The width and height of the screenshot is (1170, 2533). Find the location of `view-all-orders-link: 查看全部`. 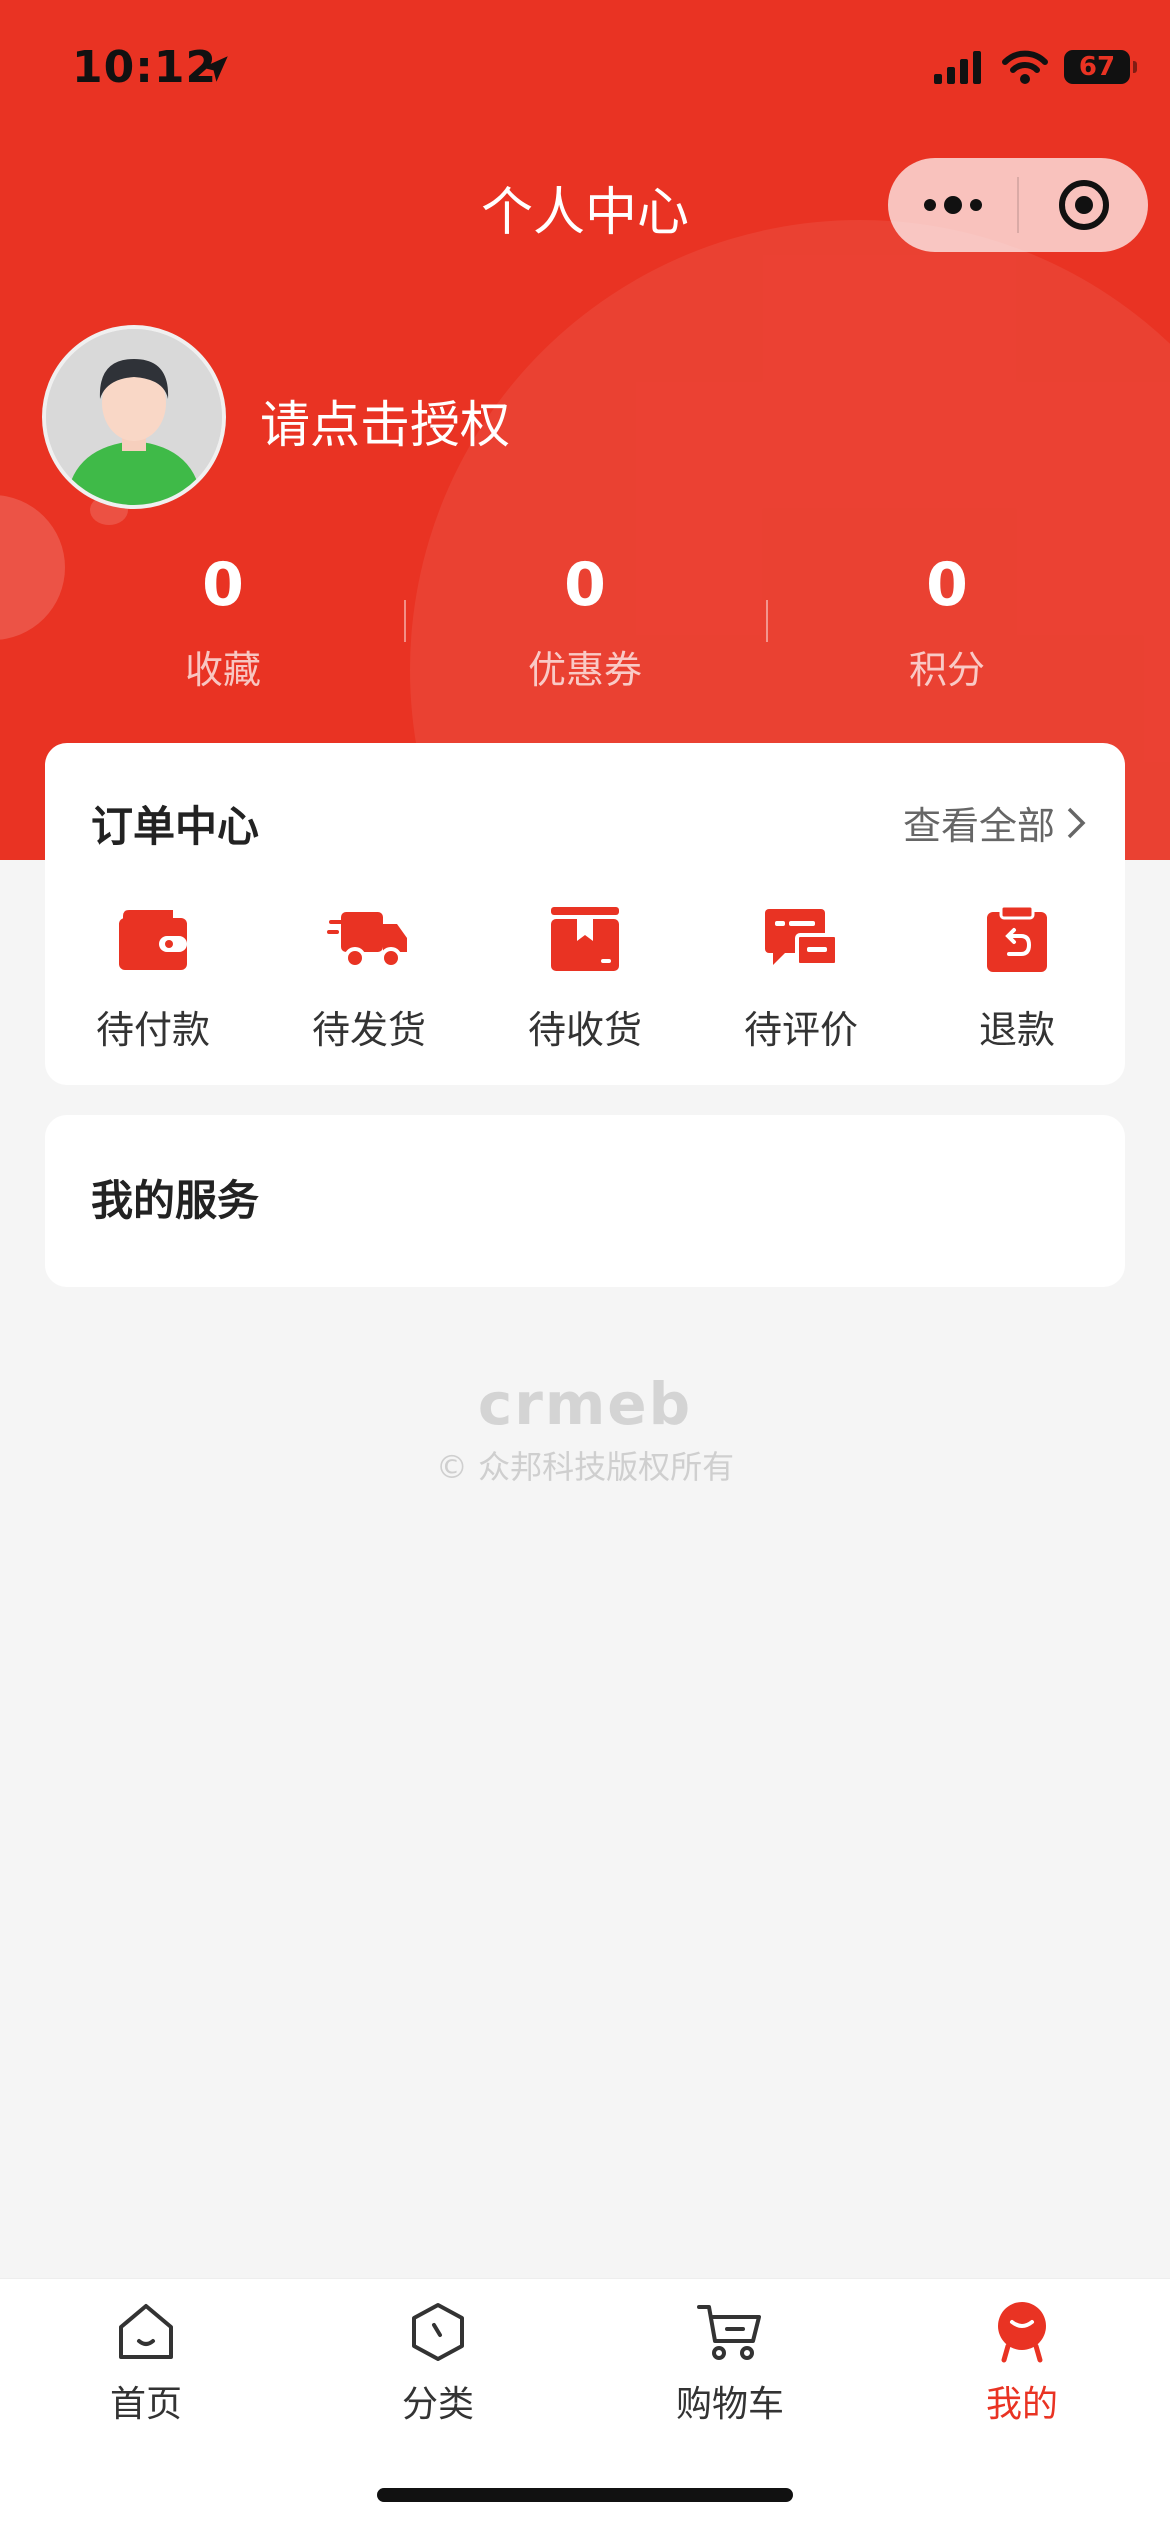

view-all-orders-link: 查看全部 is located at coordinates (995, 822).